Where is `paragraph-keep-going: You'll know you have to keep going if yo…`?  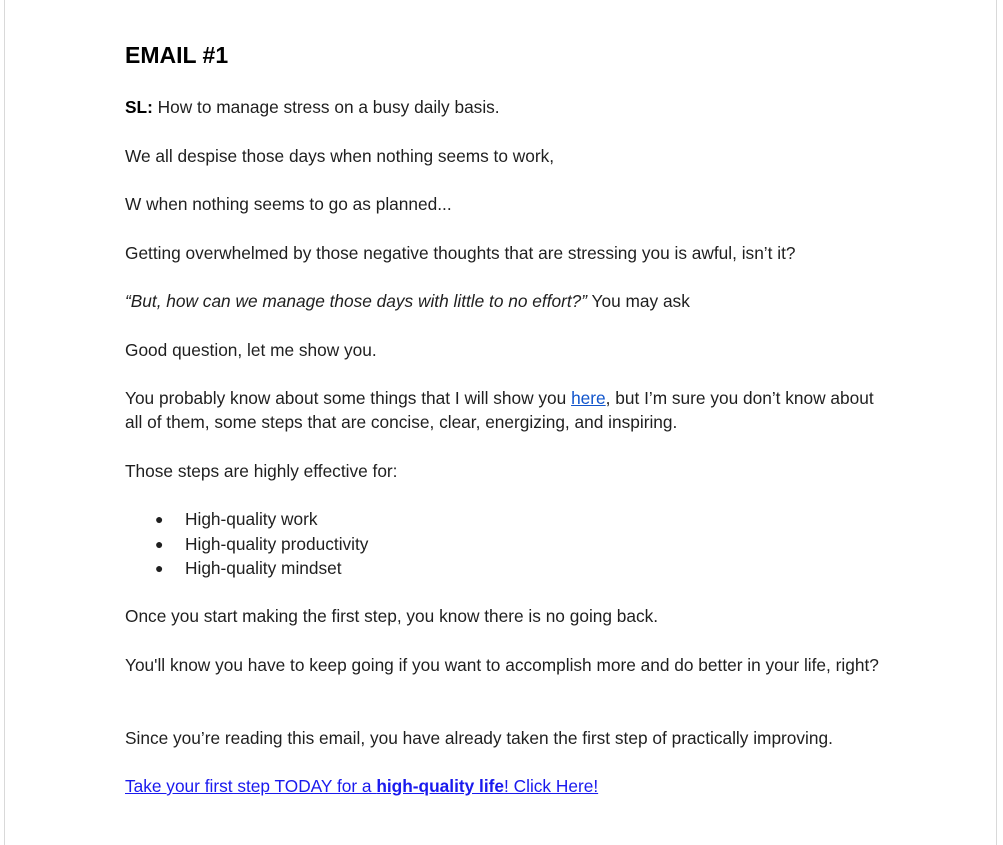 paragraph-keep-going: You'll know you have to keep going if yo… is located at coordinates (502, 665).